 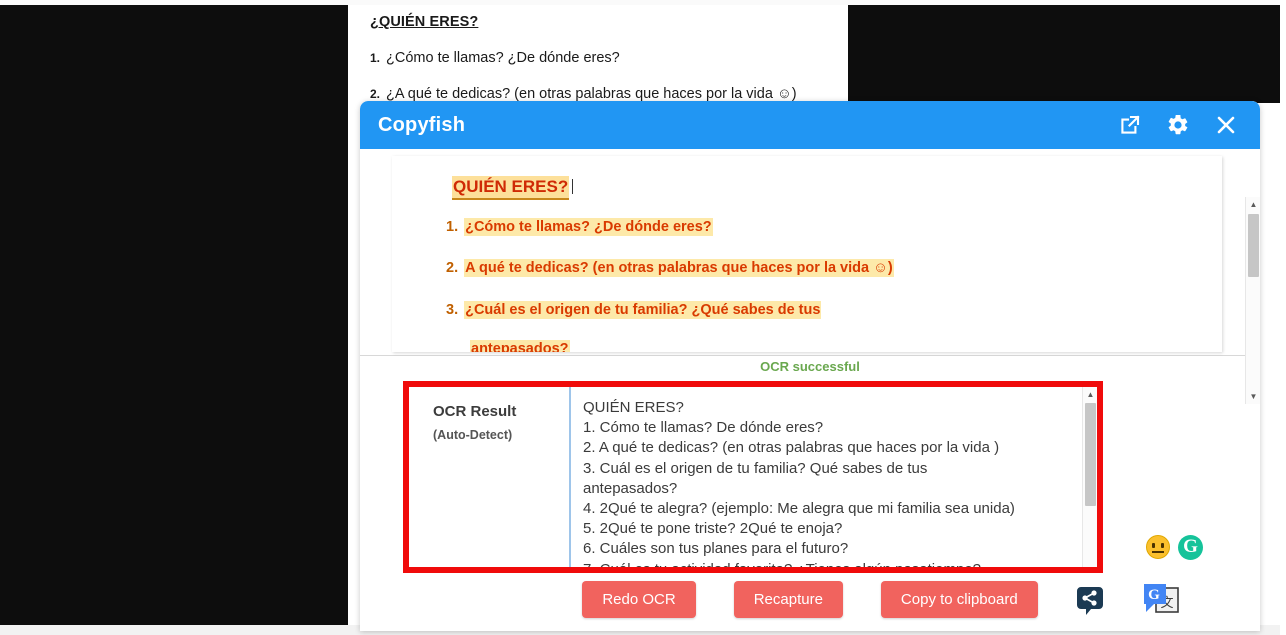 I want to click on popup-title: Copyfish, so click(x=422, y=124).